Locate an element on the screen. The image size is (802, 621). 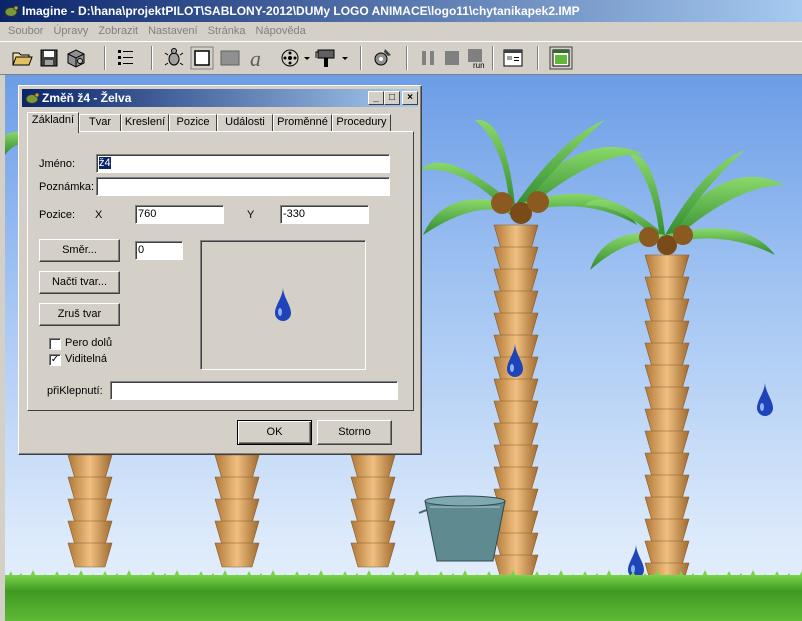
dialog-titlebar: Změň ž4 - Želva _ □ × is located at coordinates (220, 98).